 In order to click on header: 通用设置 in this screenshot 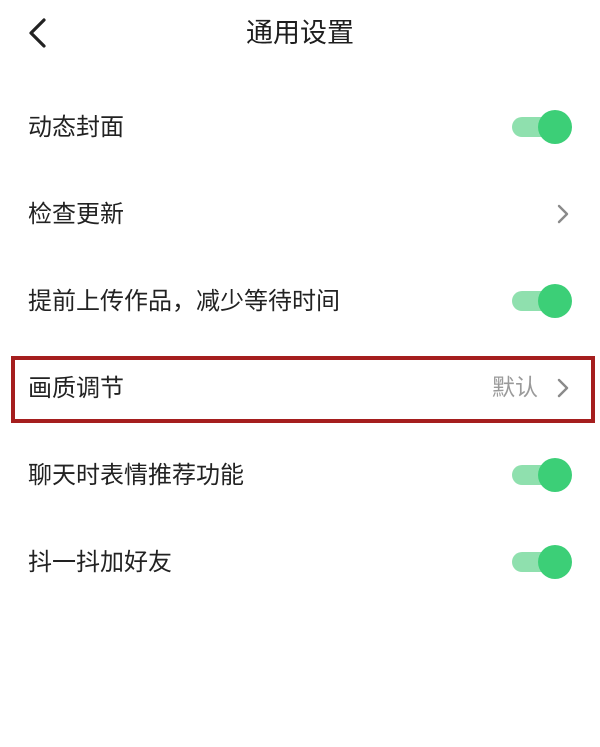, I will do `click(300, 35)`.